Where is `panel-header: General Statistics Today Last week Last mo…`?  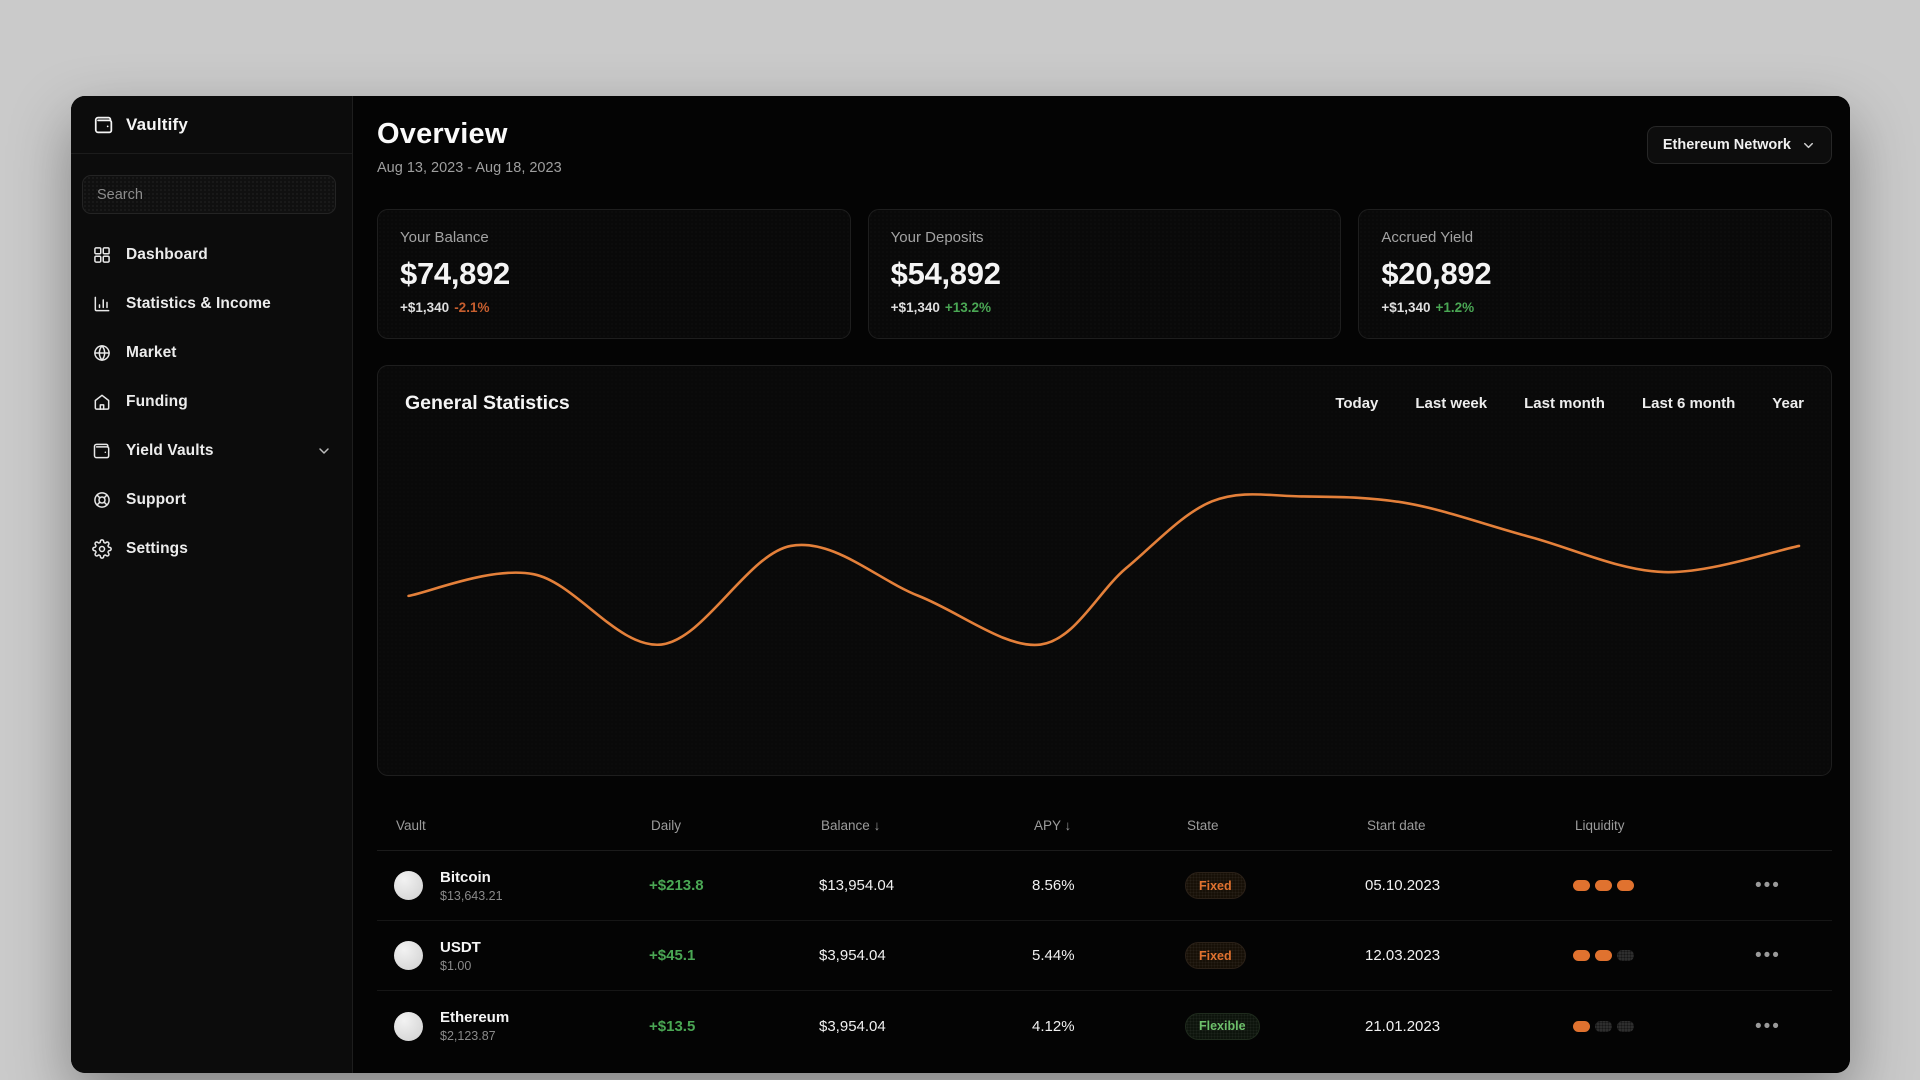
panel-header: General Statistics Today Last week Last mo… is located at coordinates (1104, 403).